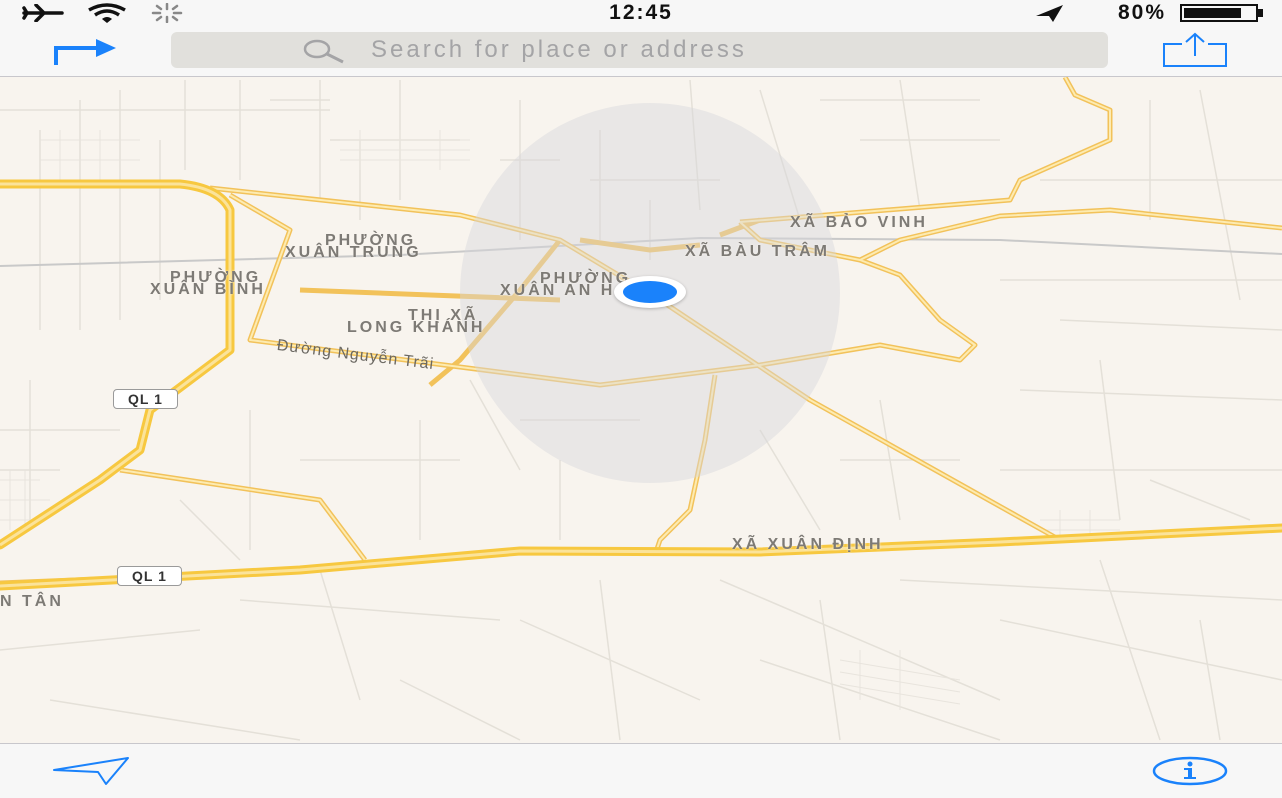  Describe the element at coordinates (731, 50) in the screenshot. I see `search-input` at that location.